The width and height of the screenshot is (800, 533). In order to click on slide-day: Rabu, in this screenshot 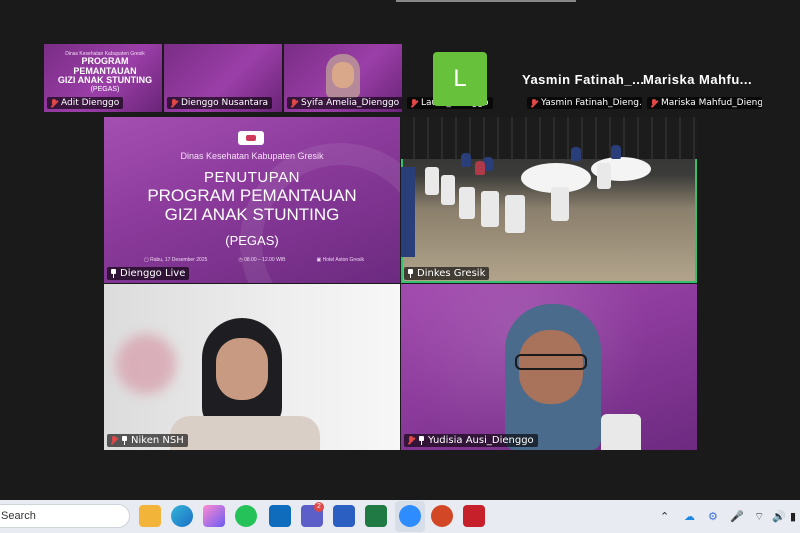, I will do `click(157, 260)`.